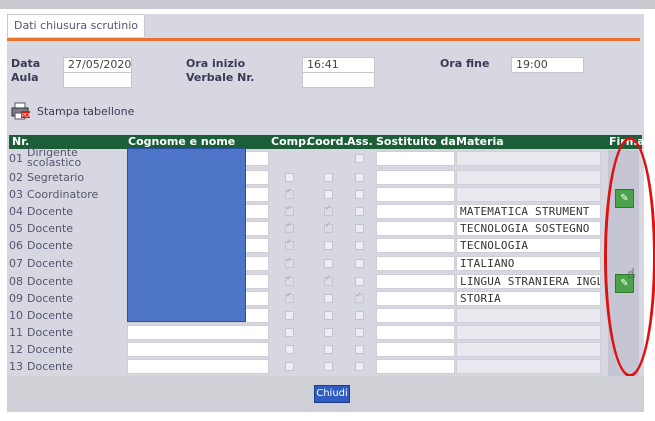 This screenshot has width=655, height=421. I want to click on stampa-tabellone-button: PDF Stampa tabellone, so click(72, 111).